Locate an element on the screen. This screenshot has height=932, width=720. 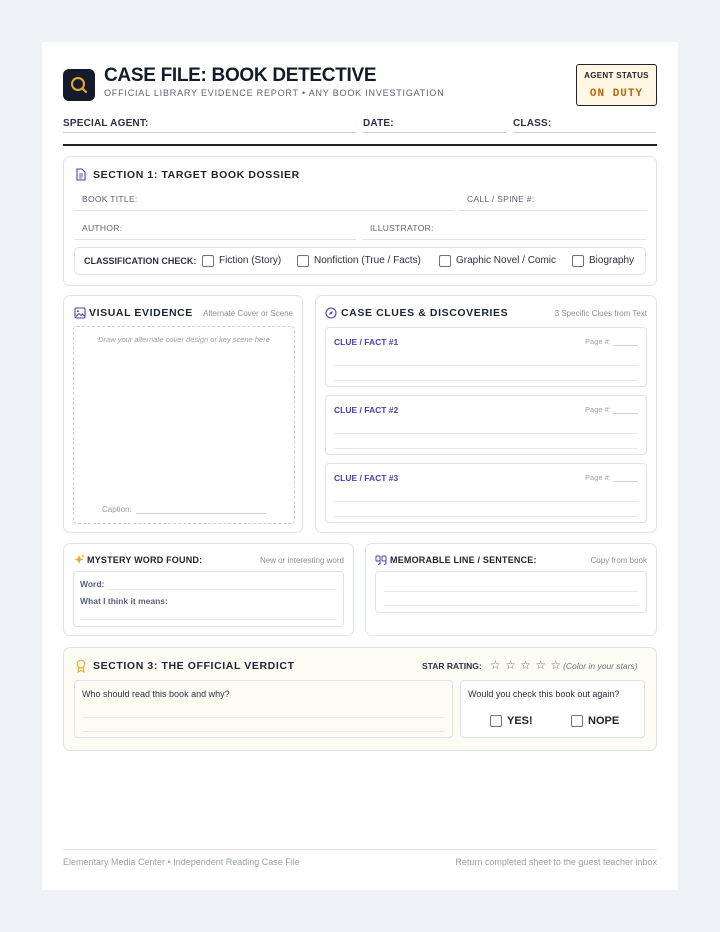
option-fiction: Fiction (Story) is located at coordinates (250, 260).